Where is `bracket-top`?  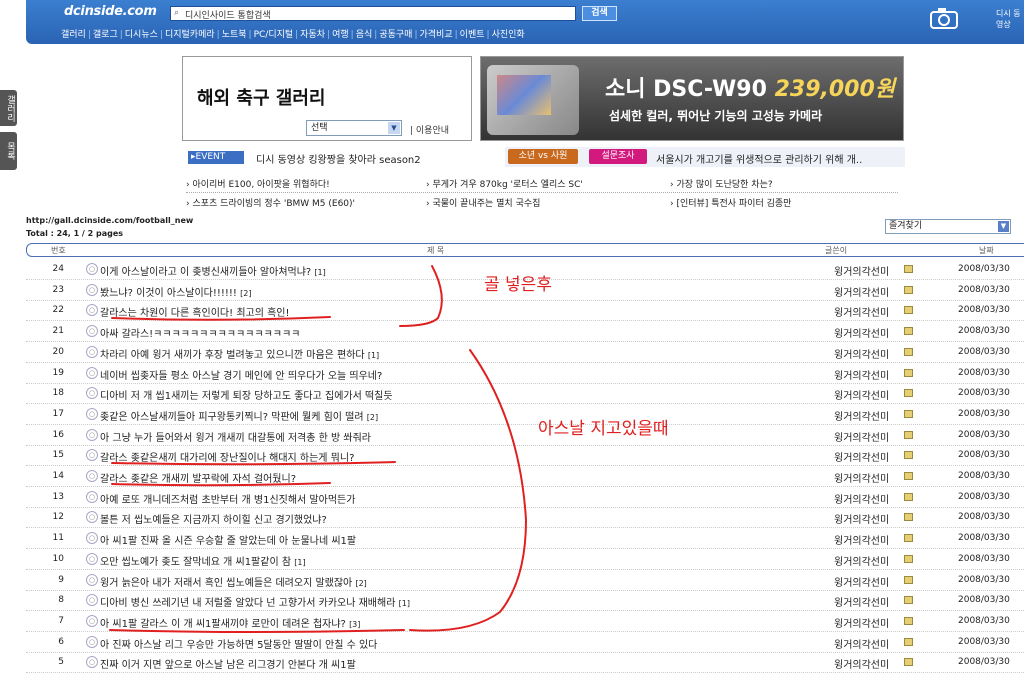
bracket-top is located at coordinates (421, 296).